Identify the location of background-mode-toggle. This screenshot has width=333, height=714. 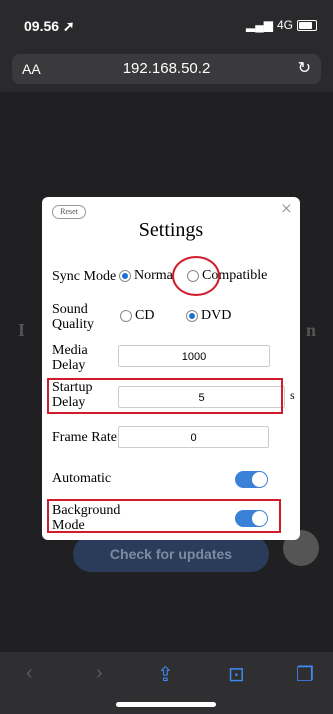
(251, 518).